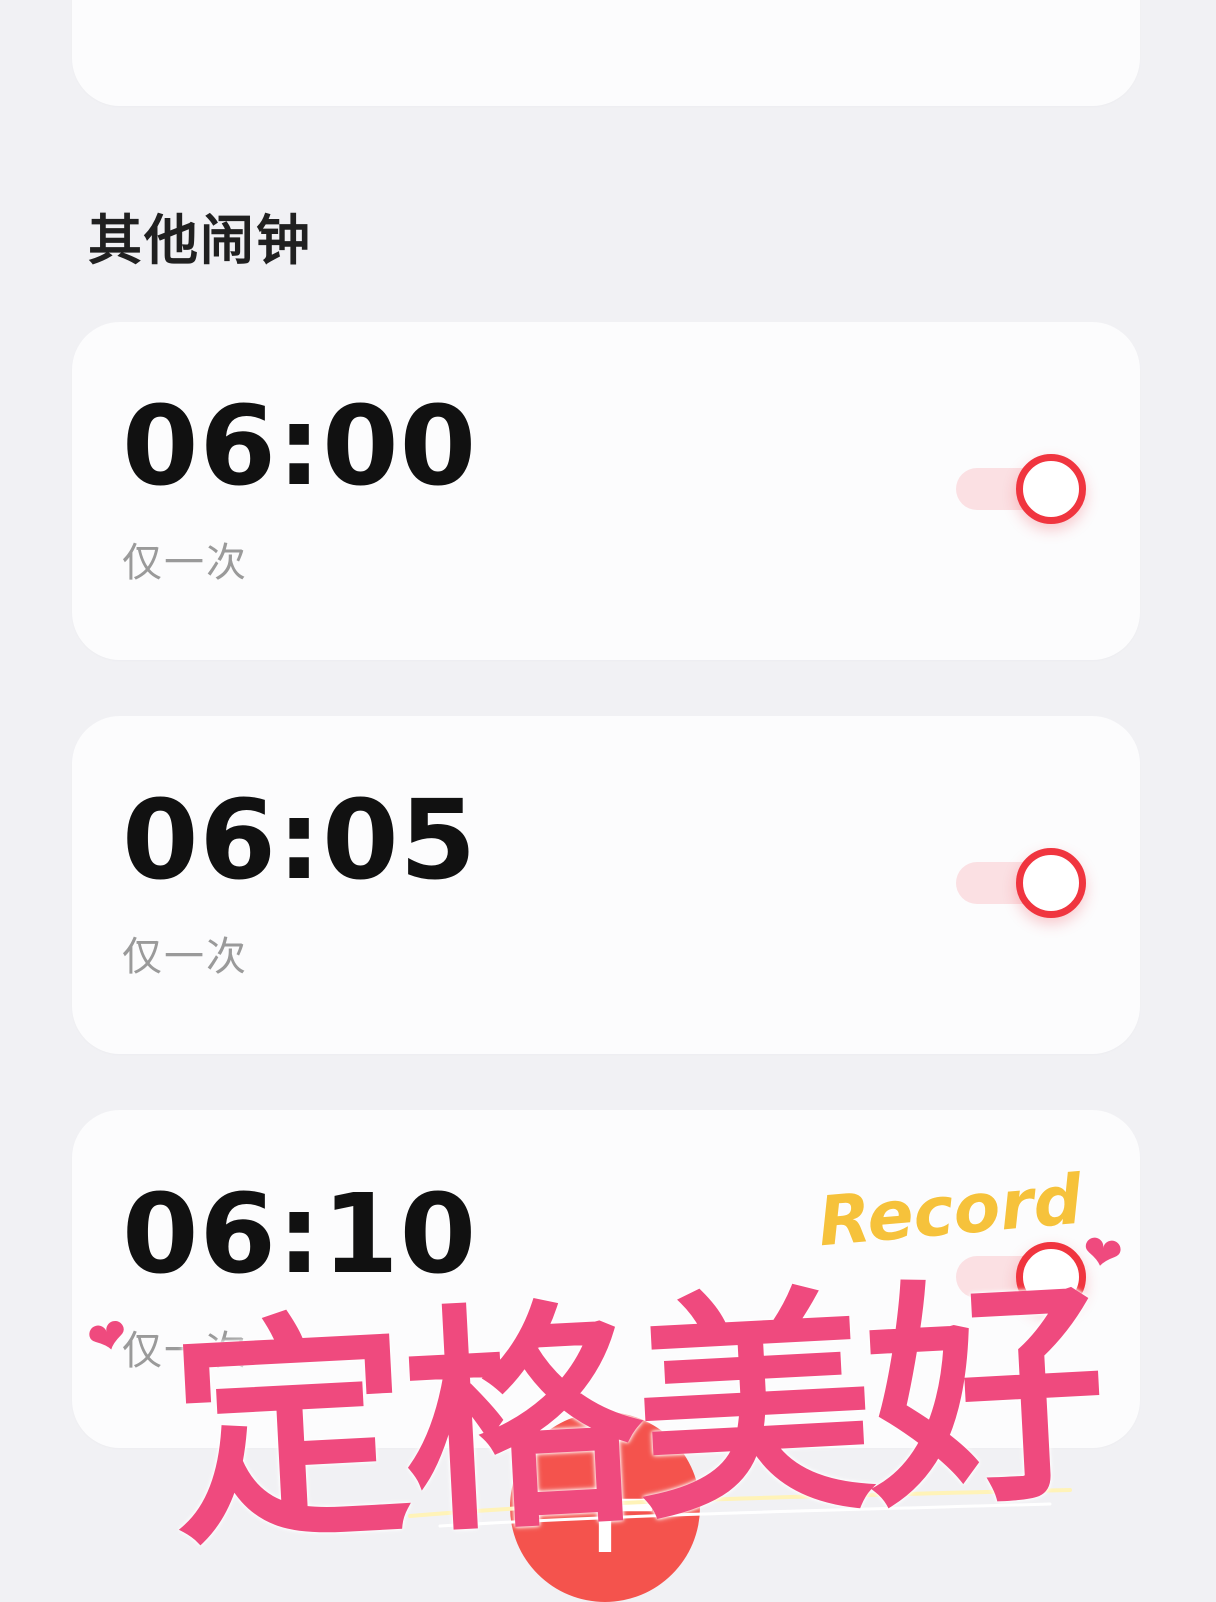 The height and width of the screenshot is (1602, 1216). What do you see at coordinates (606, 53) in the screenshot?
I see `previous-alarm-card` at bounding box center [606, 53].